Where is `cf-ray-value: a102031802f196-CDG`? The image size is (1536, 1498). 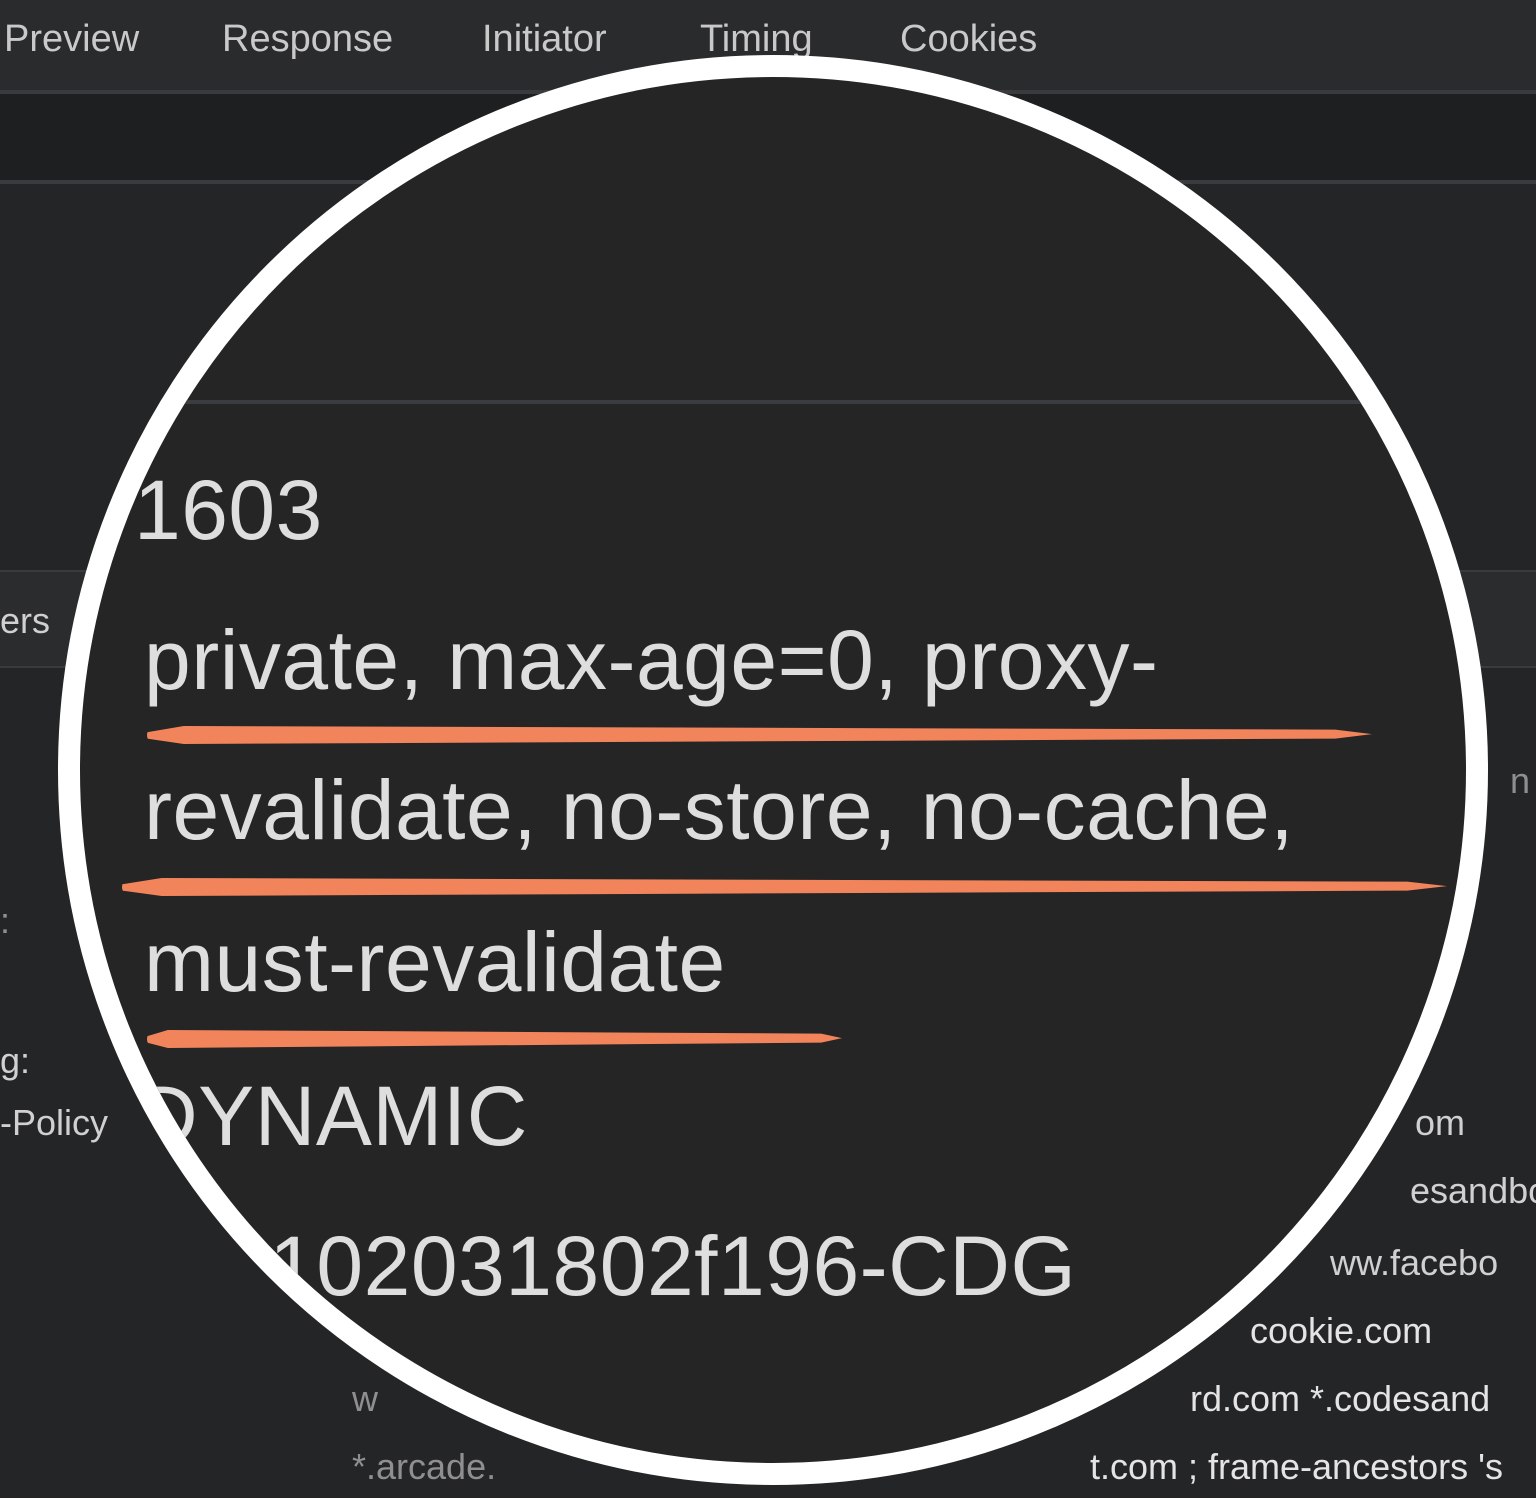
cf-ray-value: a102031802f196-CDG is located at coordinates (649, 1266).